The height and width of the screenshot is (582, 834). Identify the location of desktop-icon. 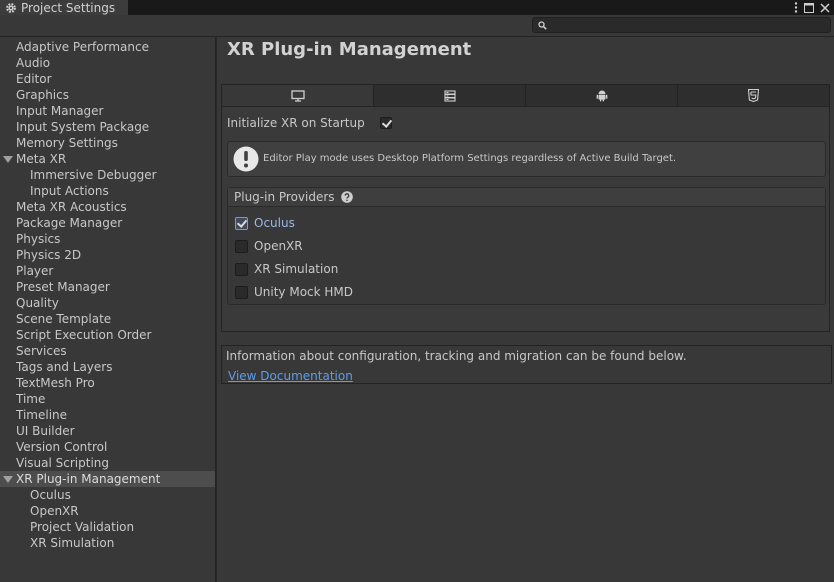
(297, 95).